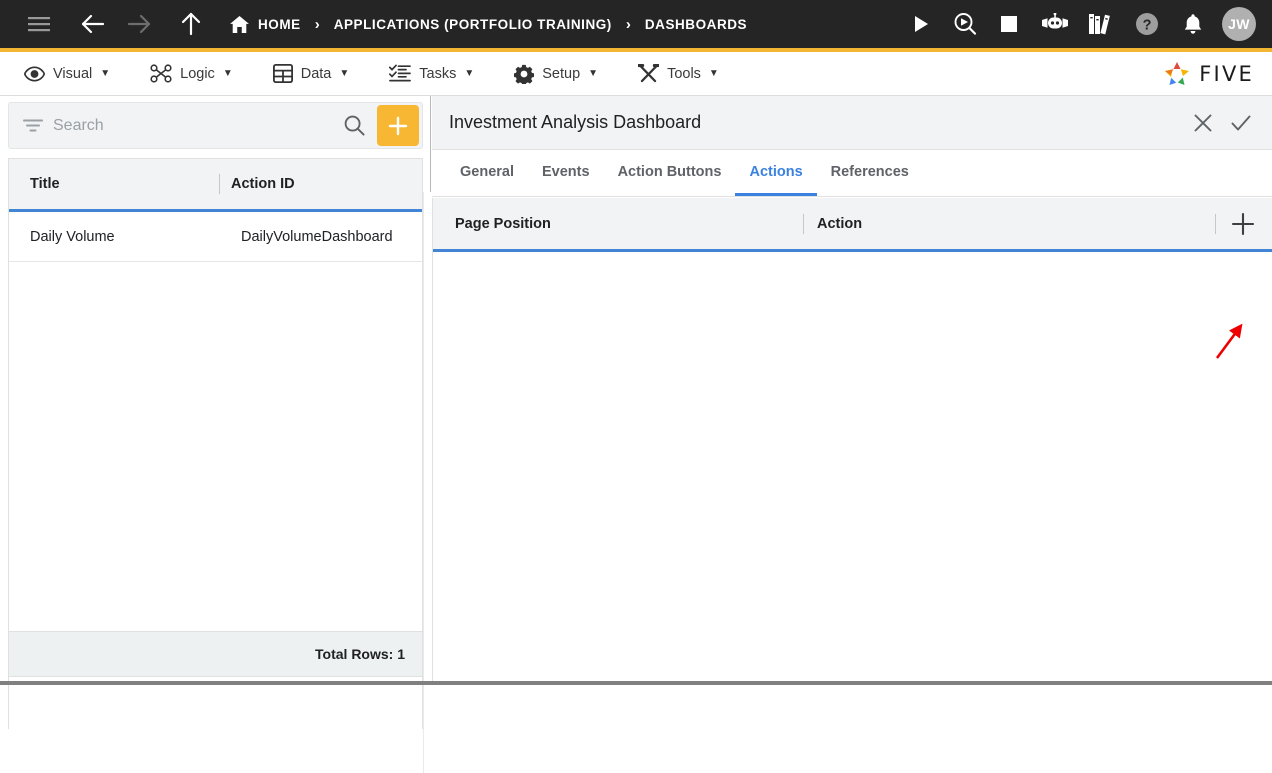 The image size is (1272, 773). I want to click on records-grid-header: Title Action ID, so click(215, 185).